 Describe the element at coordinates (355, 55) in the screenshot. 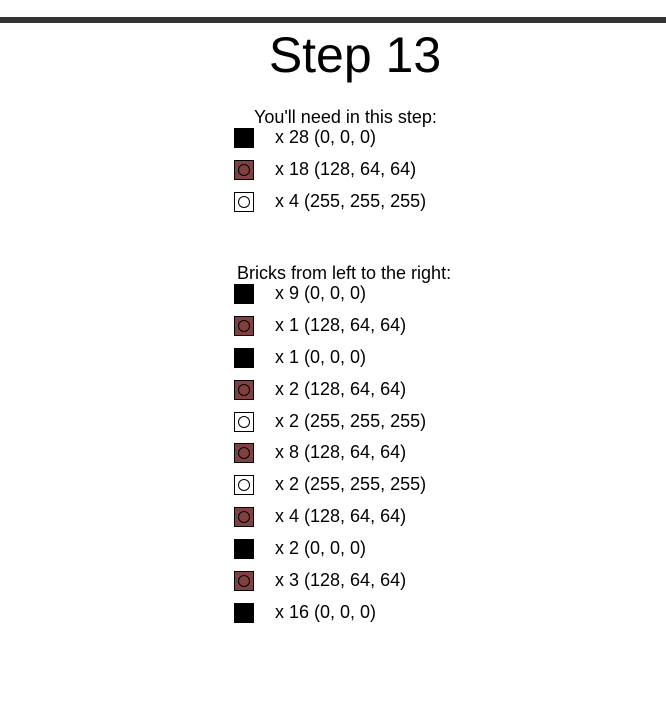

I see `page-title: Step 13` at that location.